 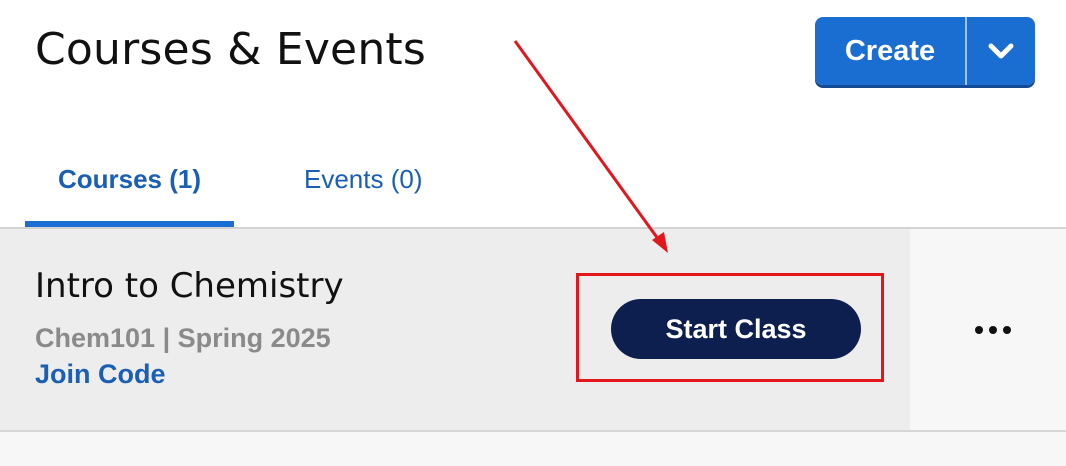 I want to click on join-code-link: Join Code, so click(x=100, y=374).